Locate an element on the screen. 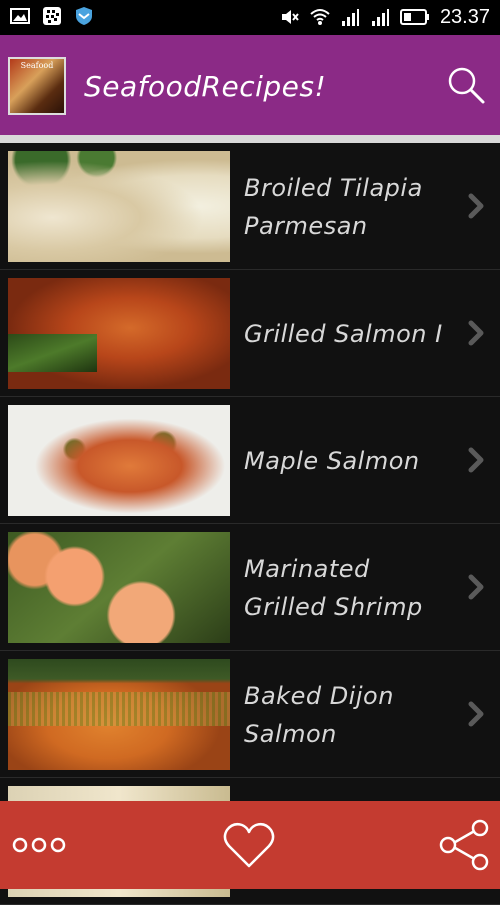  app-logo-text: Seafood is located at coordinates (37, 65).